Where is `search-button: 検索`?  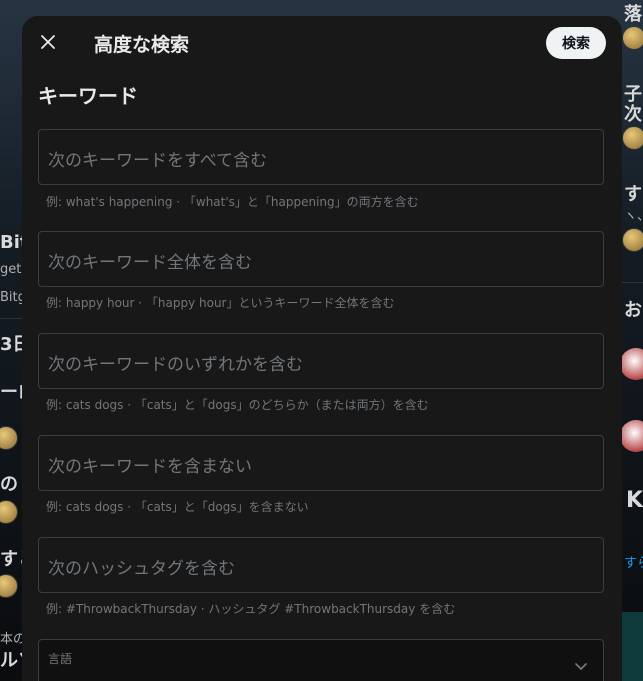
search-button: 検索 is located at coordinates (576, 43).